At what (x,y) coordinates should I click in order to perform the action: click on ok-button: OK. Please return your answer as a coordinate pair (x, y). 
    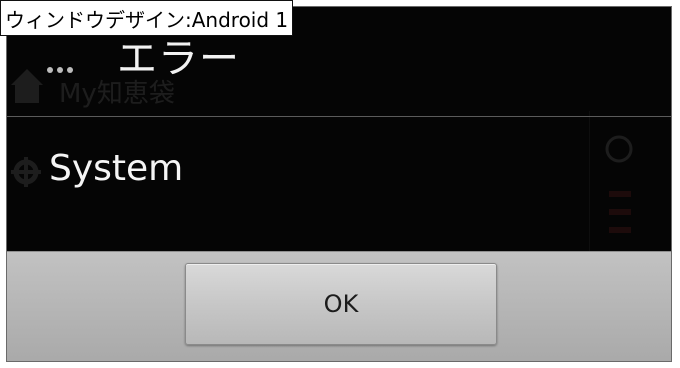
    Looking at the image, I should click on (341, 304).